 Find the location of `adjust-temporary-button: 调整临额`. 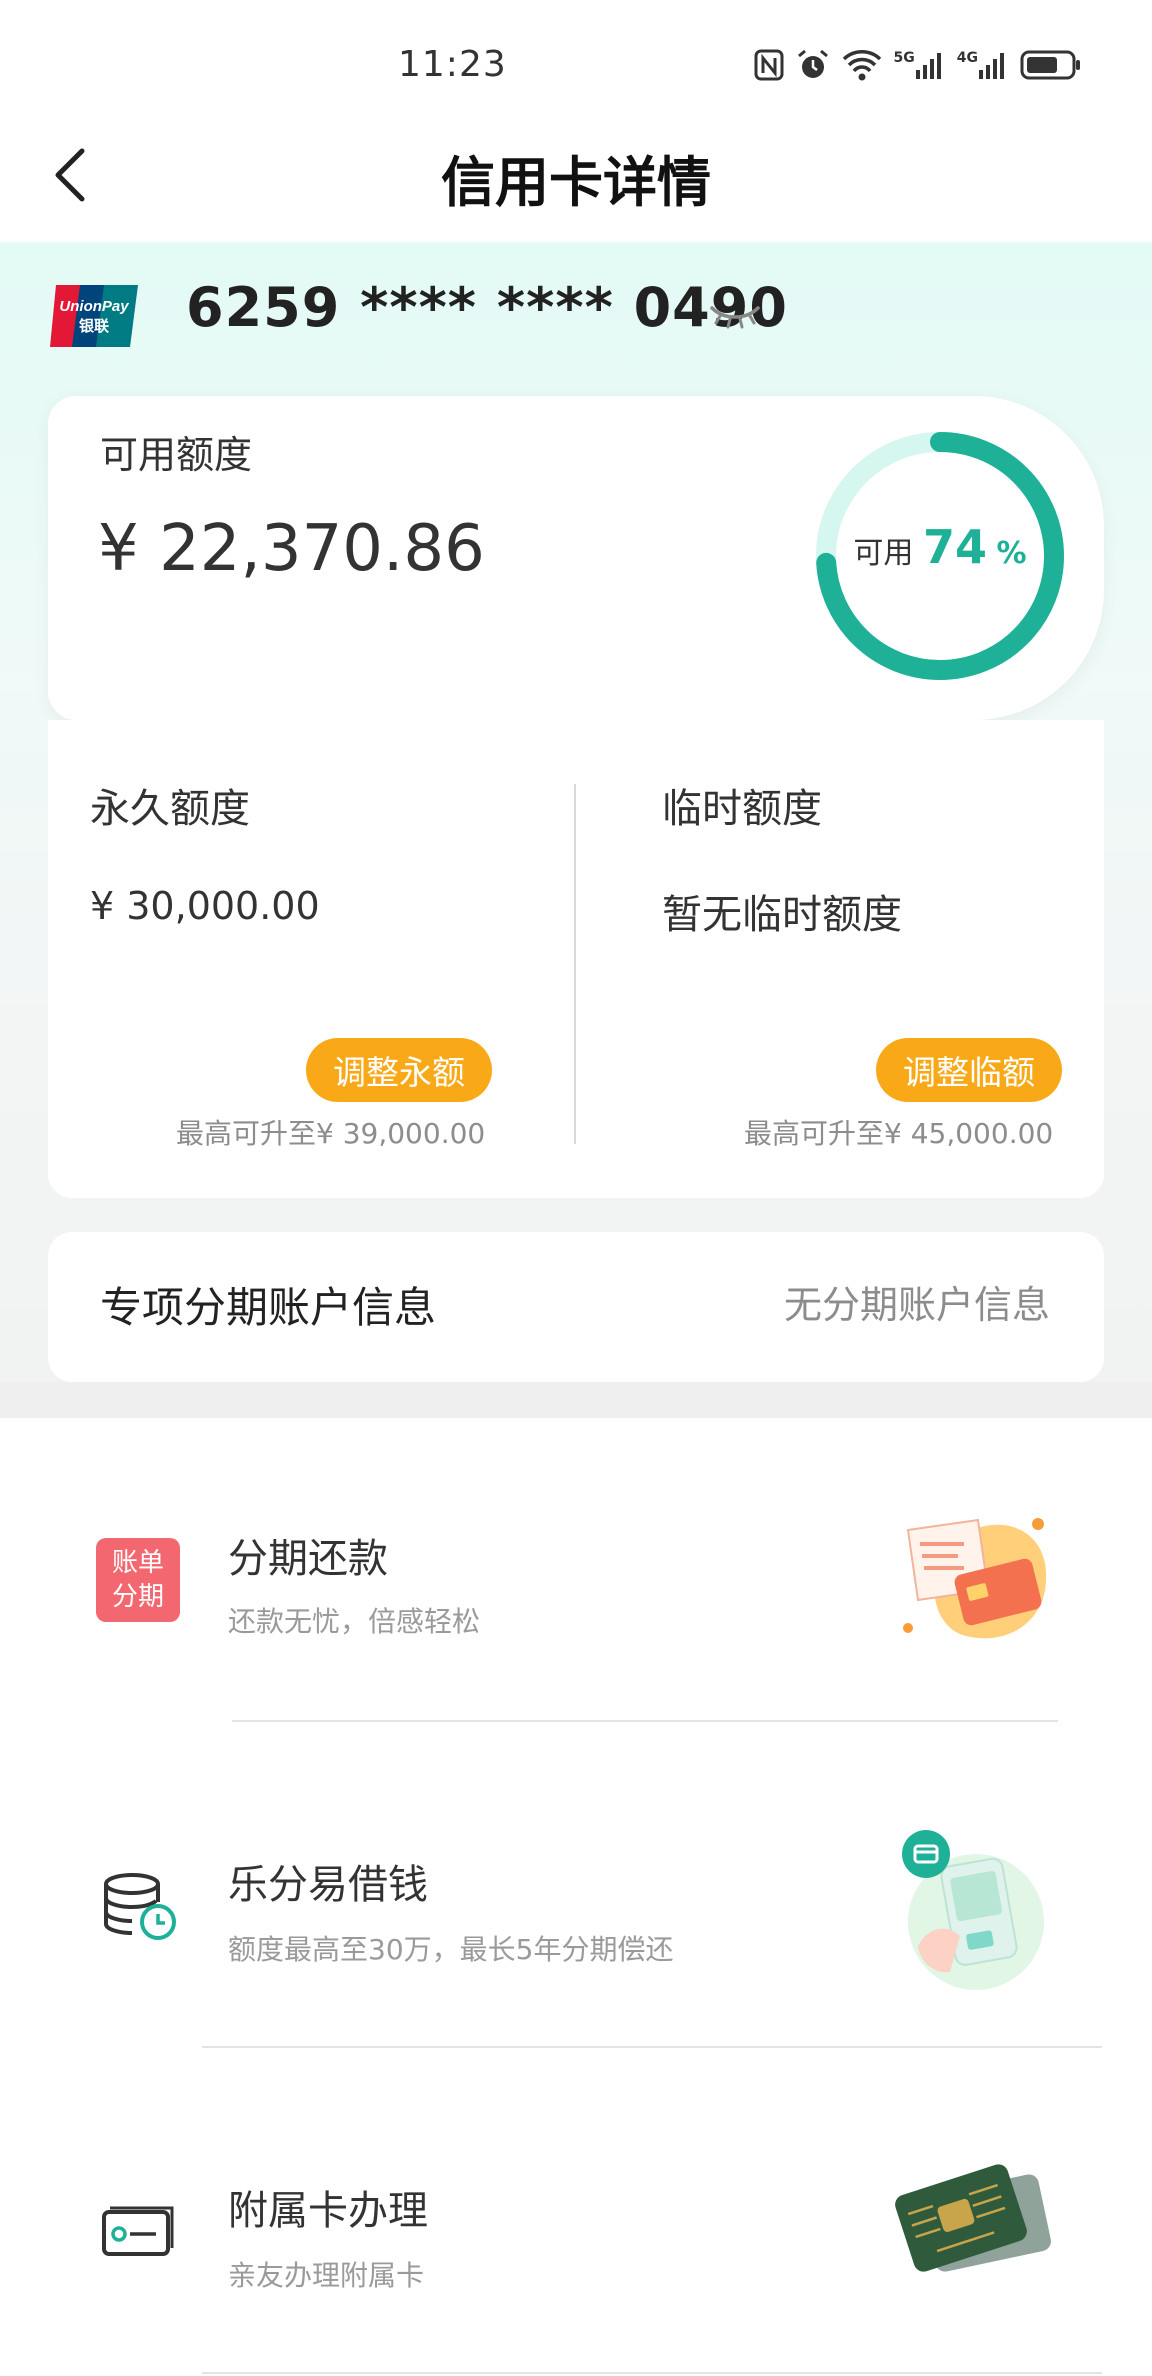

adjust-temporary-button: 调整临额 is located at coordinates (969, 1070).